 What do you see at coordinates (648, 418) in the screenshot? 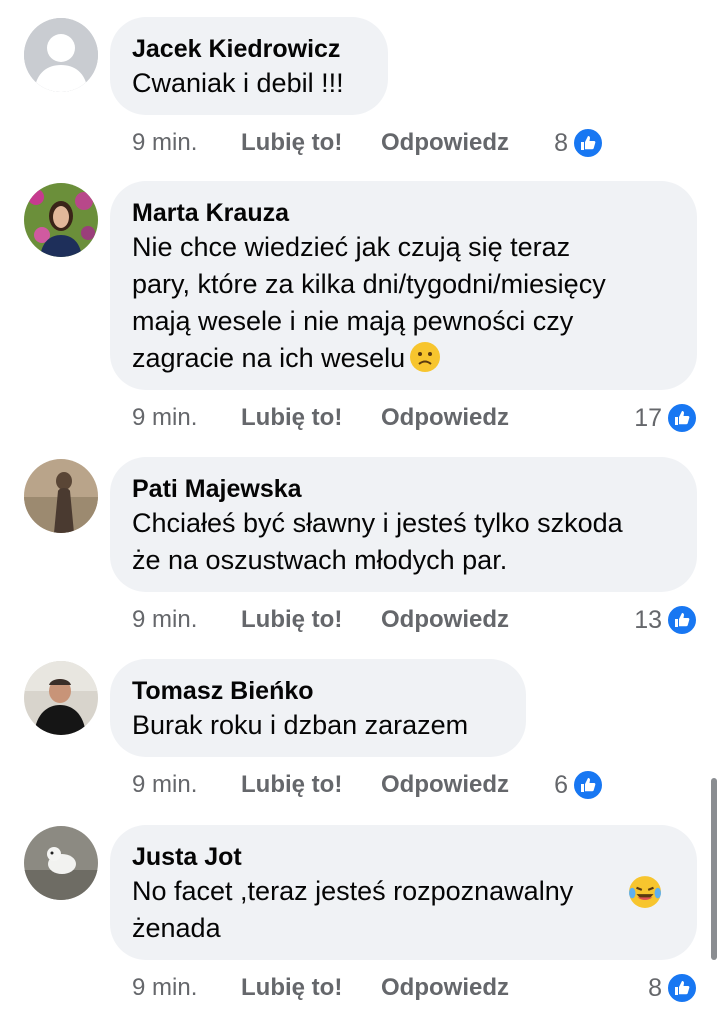
I see `reaction-count: 17` at bounding box center [648, 418].